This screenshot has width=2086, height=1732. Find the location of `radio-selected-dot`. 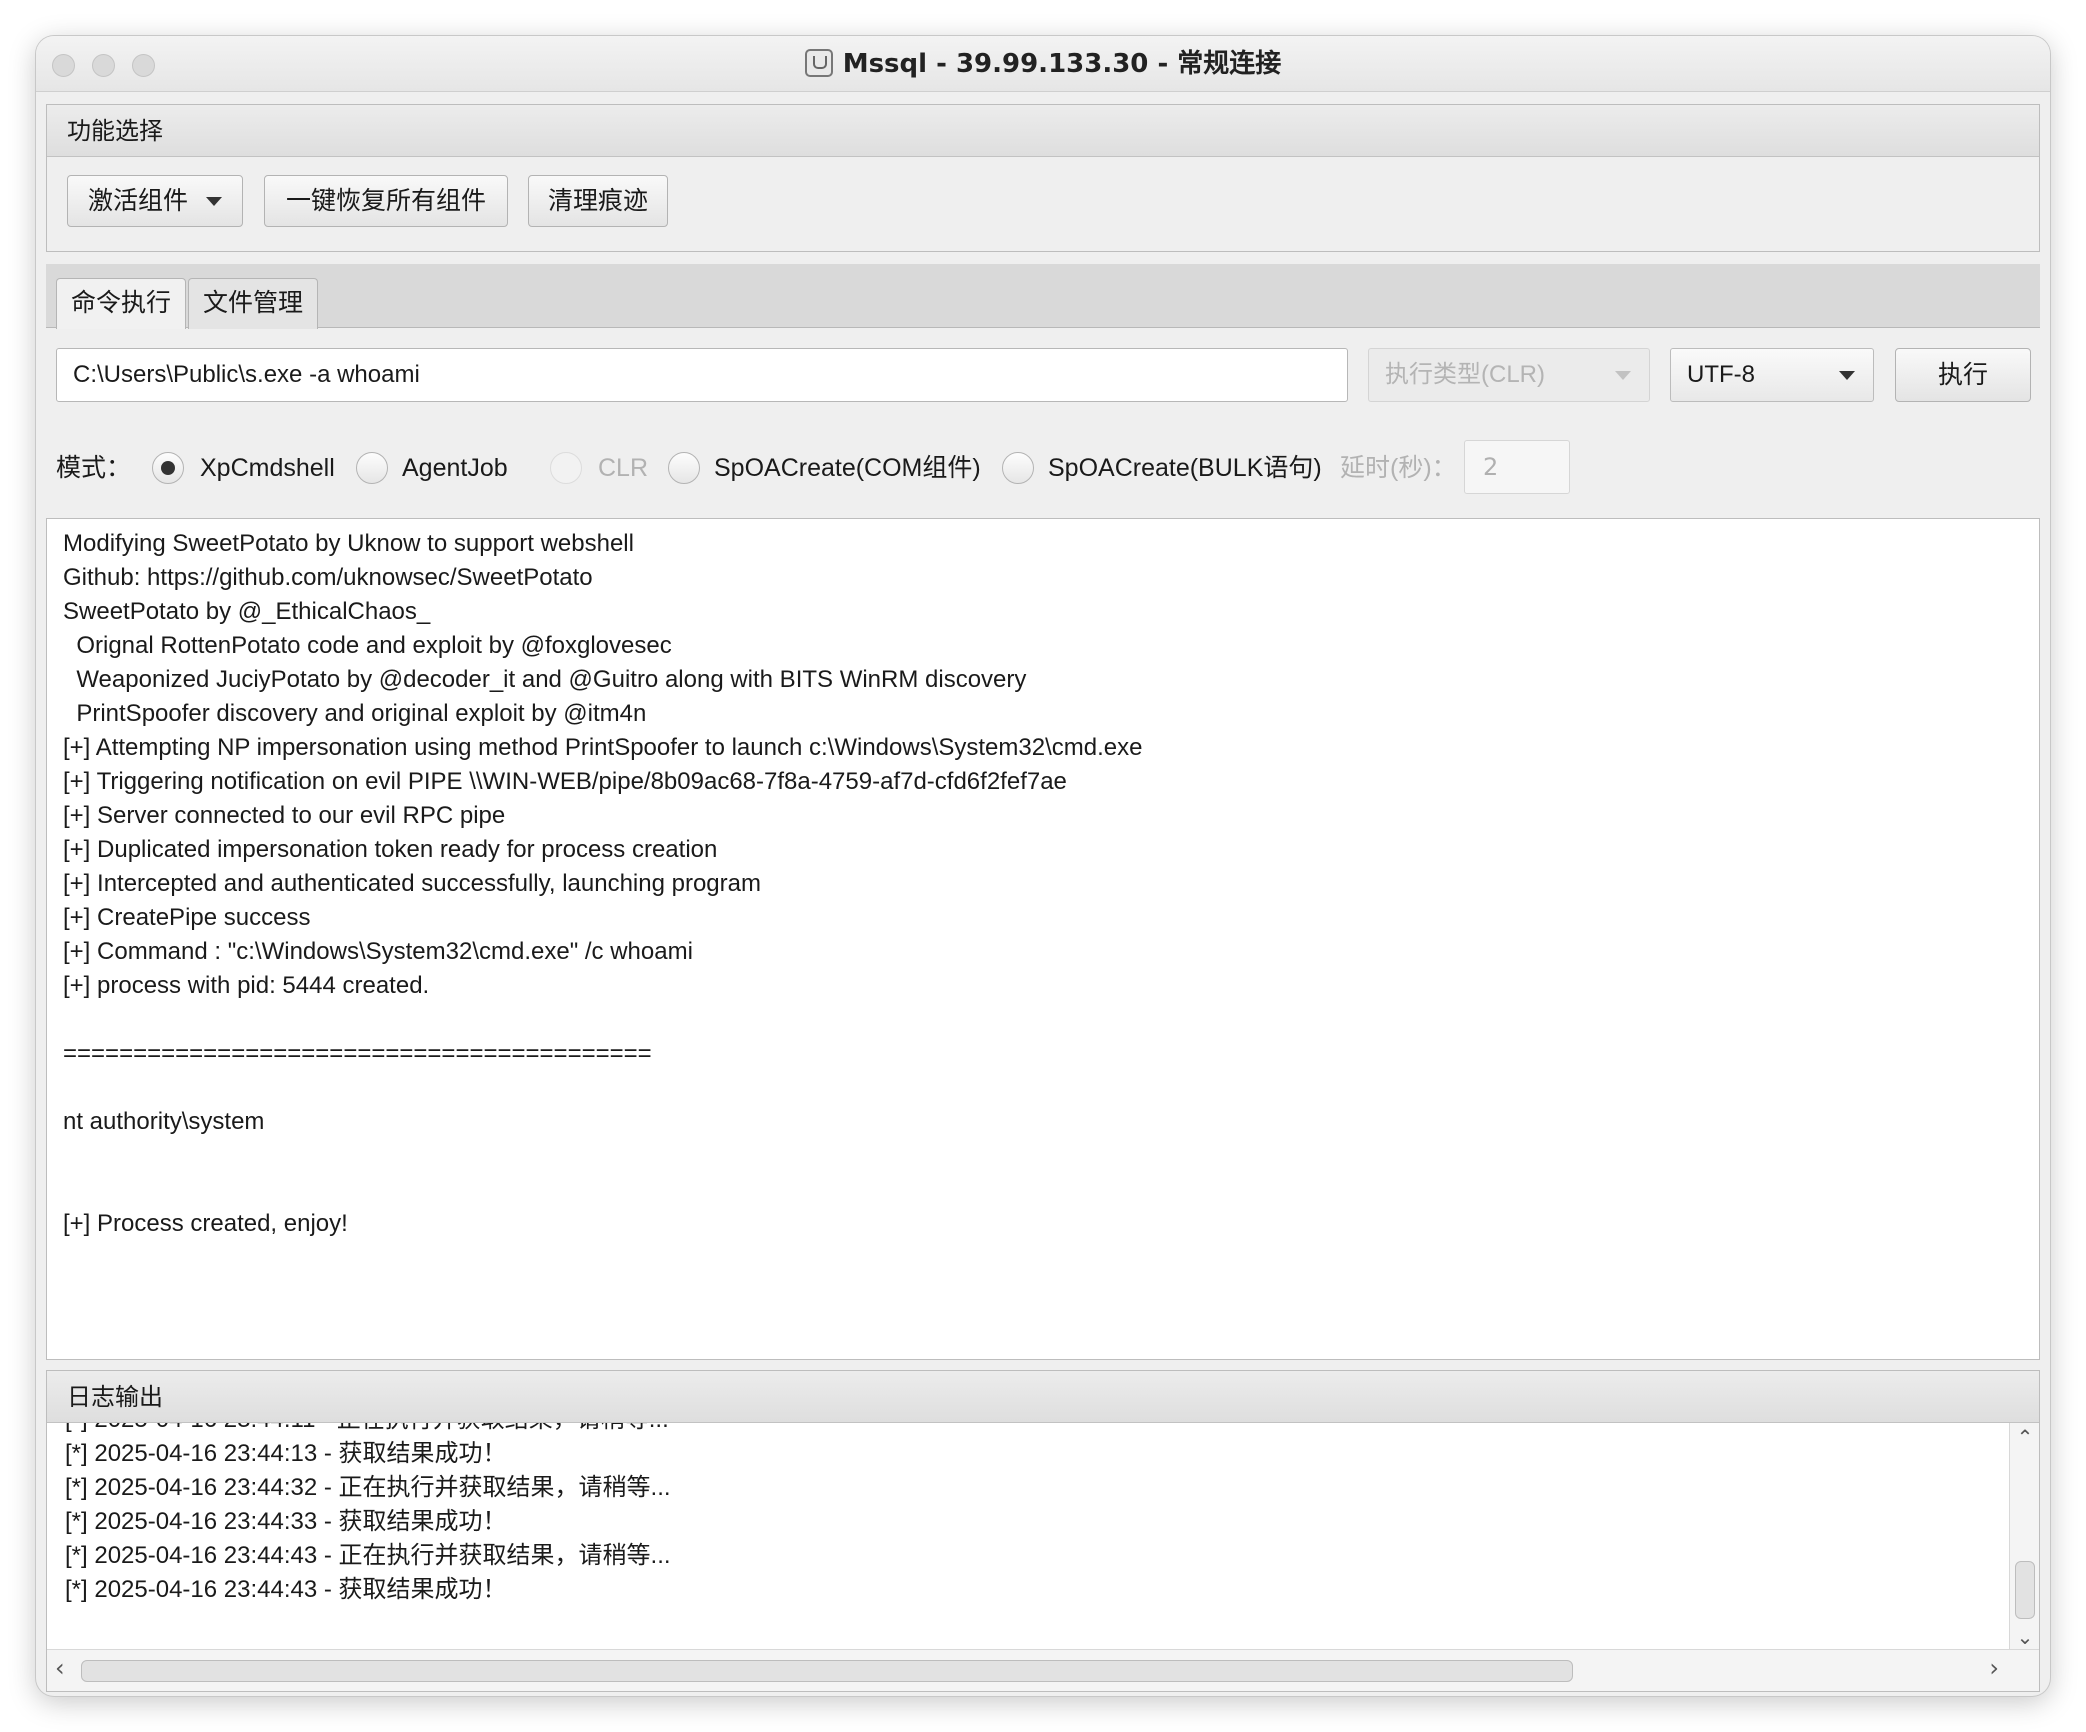

radio-selected-dot is located at coordinates (168, 468).